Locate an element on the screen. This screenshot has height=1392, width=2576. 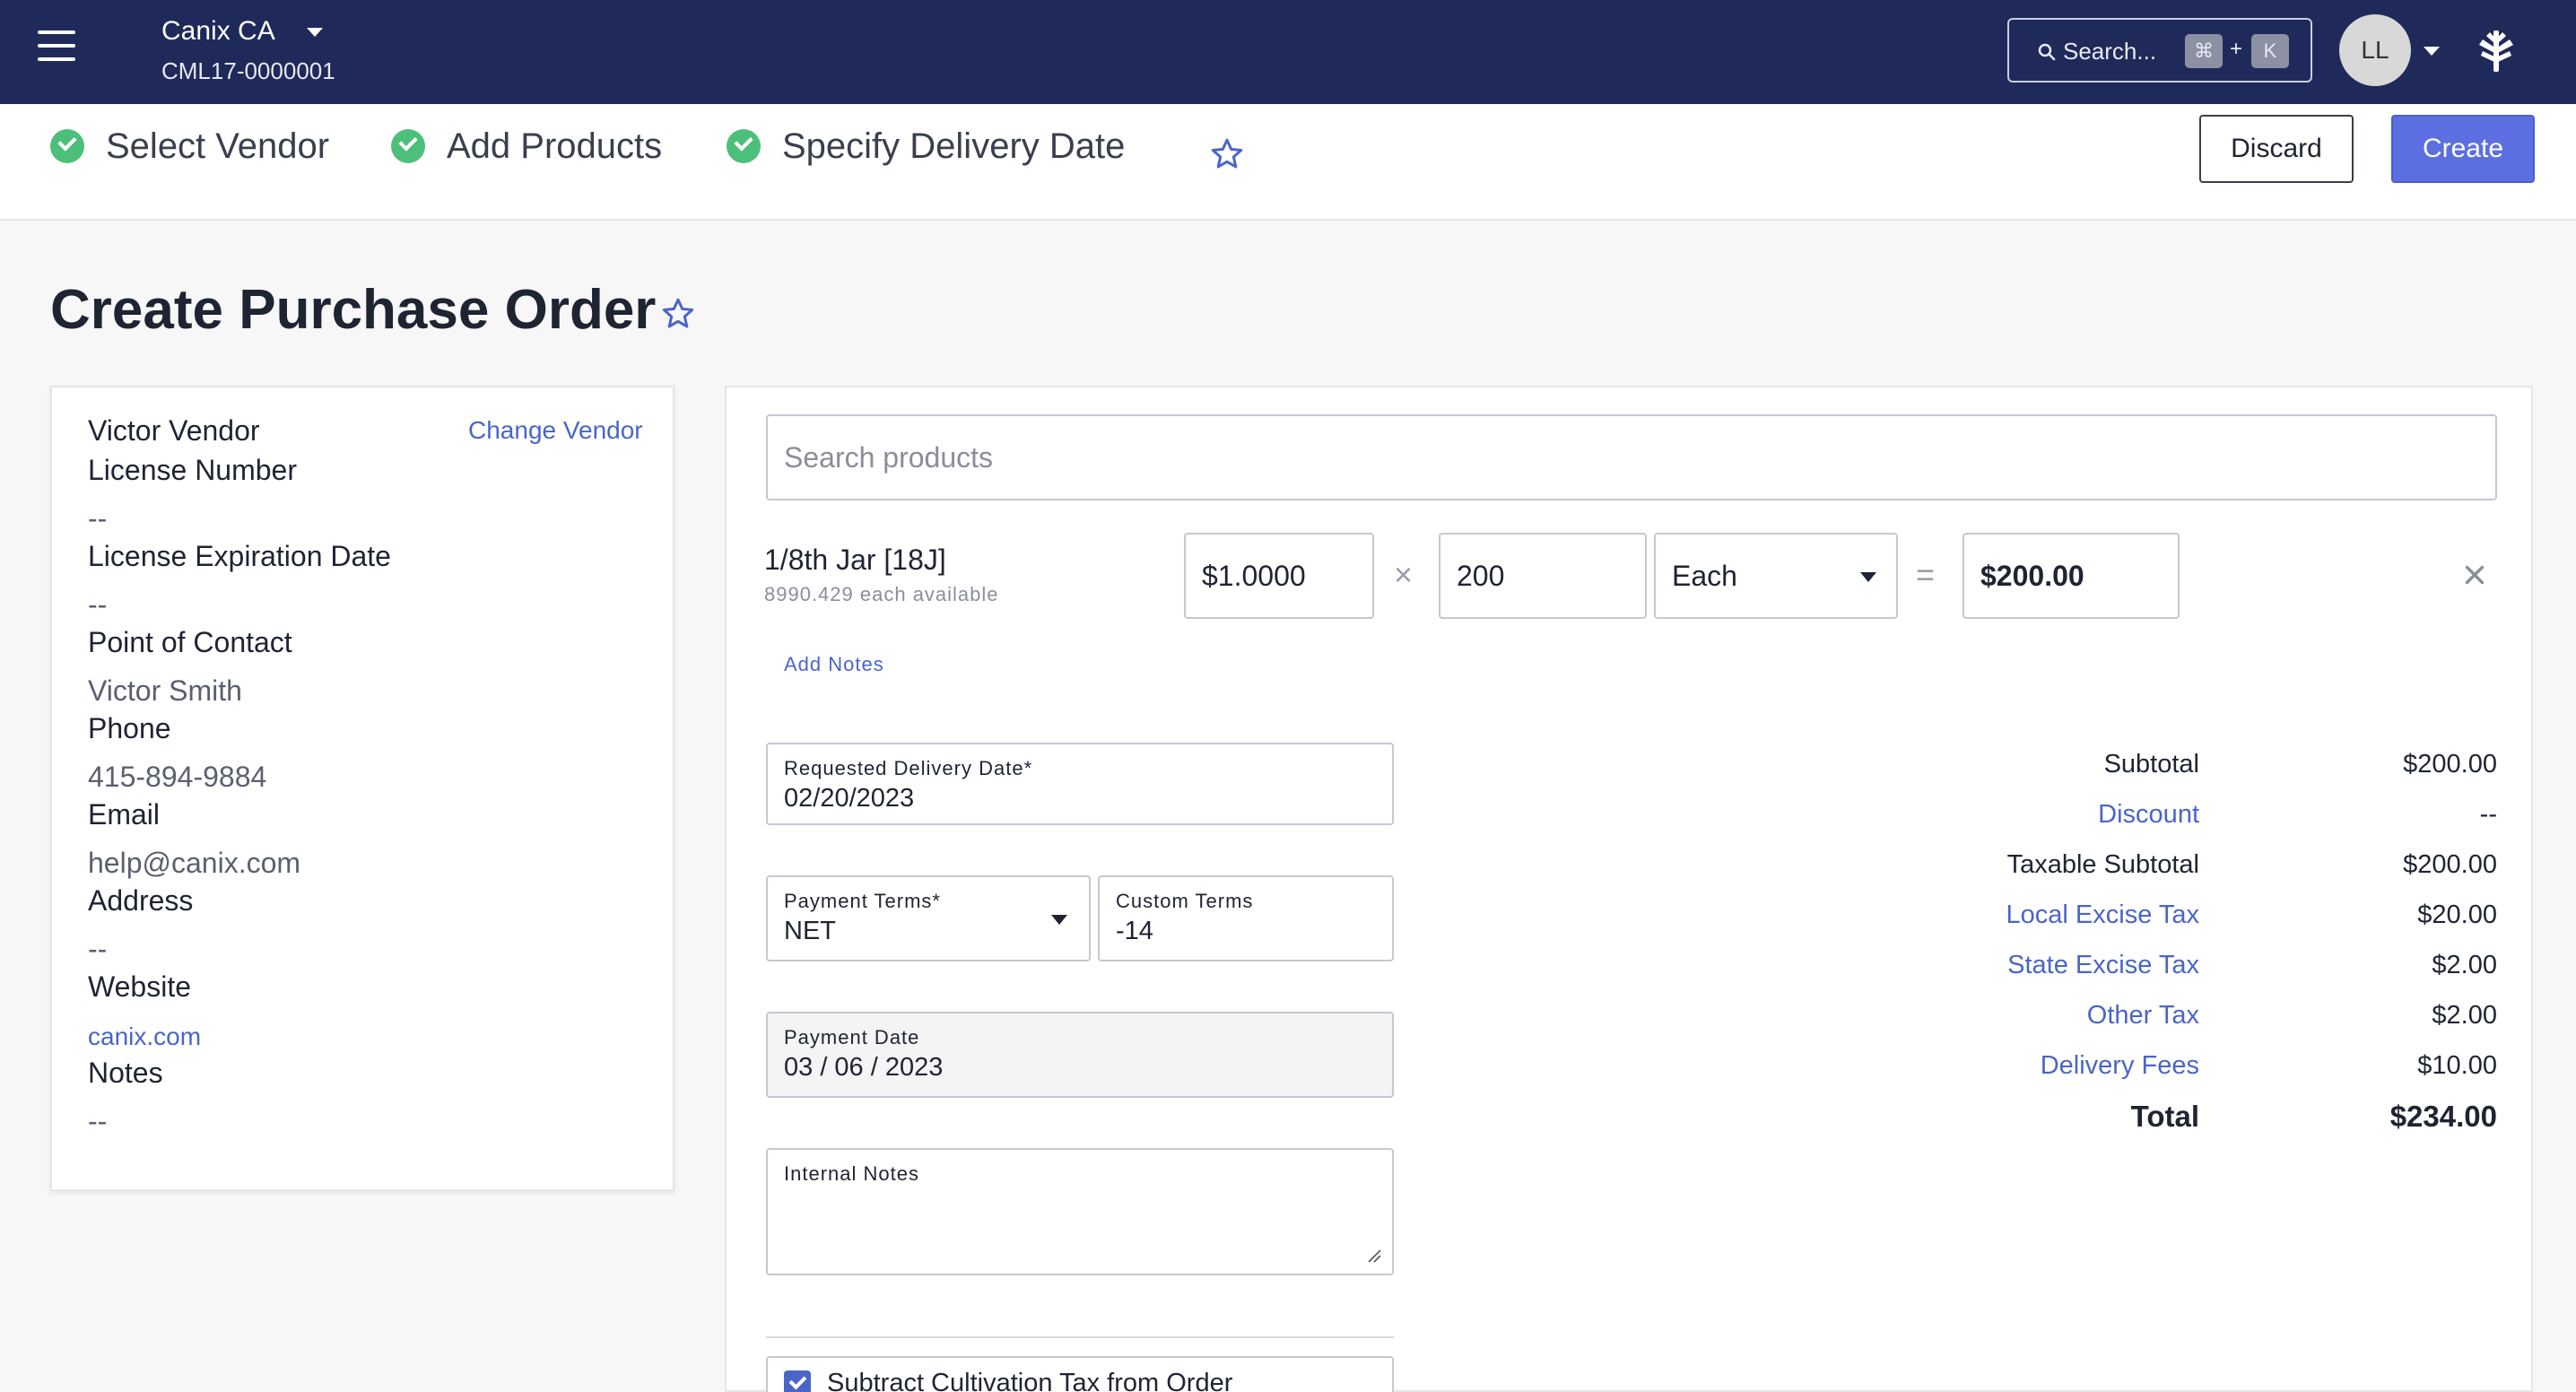
contact-label: Point of Contact is located at coordinates (190, 642).